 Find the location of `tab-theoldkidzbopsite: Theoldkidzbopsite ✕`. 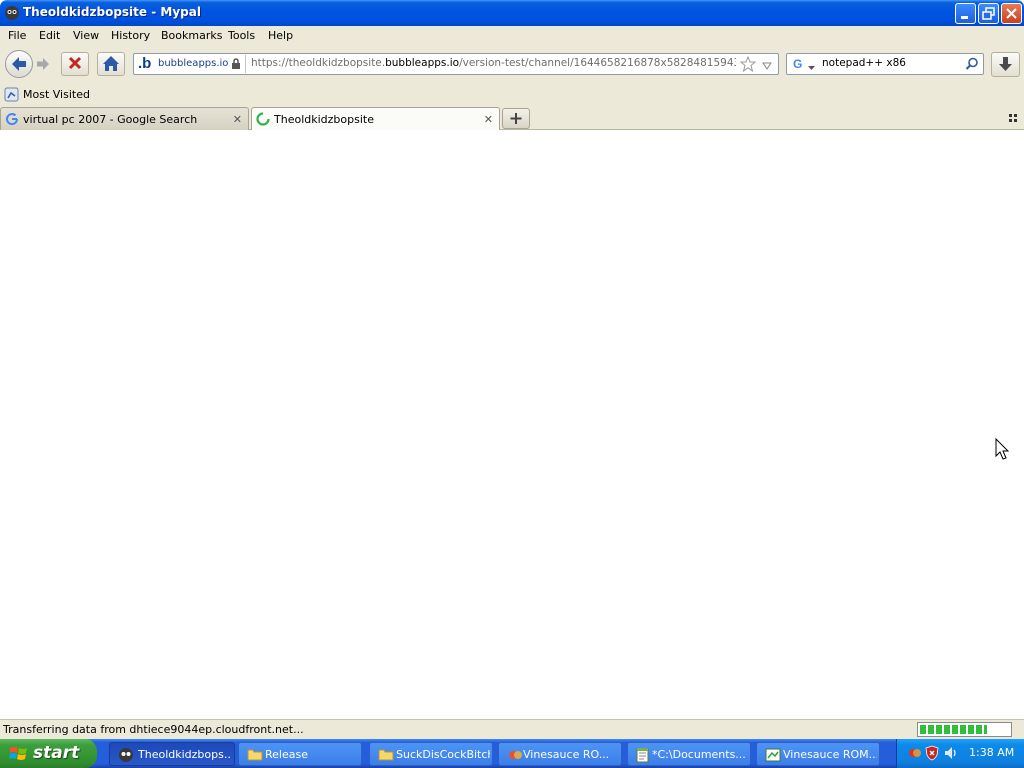

tab-theoldkidzbopsite: Theoldkidzbopsite ✕ is located at coordinates (375, 119).